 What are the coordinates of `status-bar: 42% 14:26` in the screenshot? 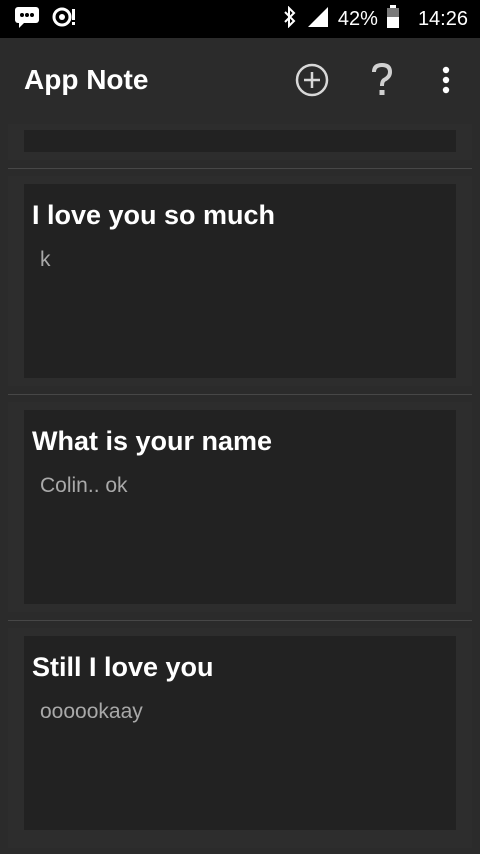 It's located at (240, 19).